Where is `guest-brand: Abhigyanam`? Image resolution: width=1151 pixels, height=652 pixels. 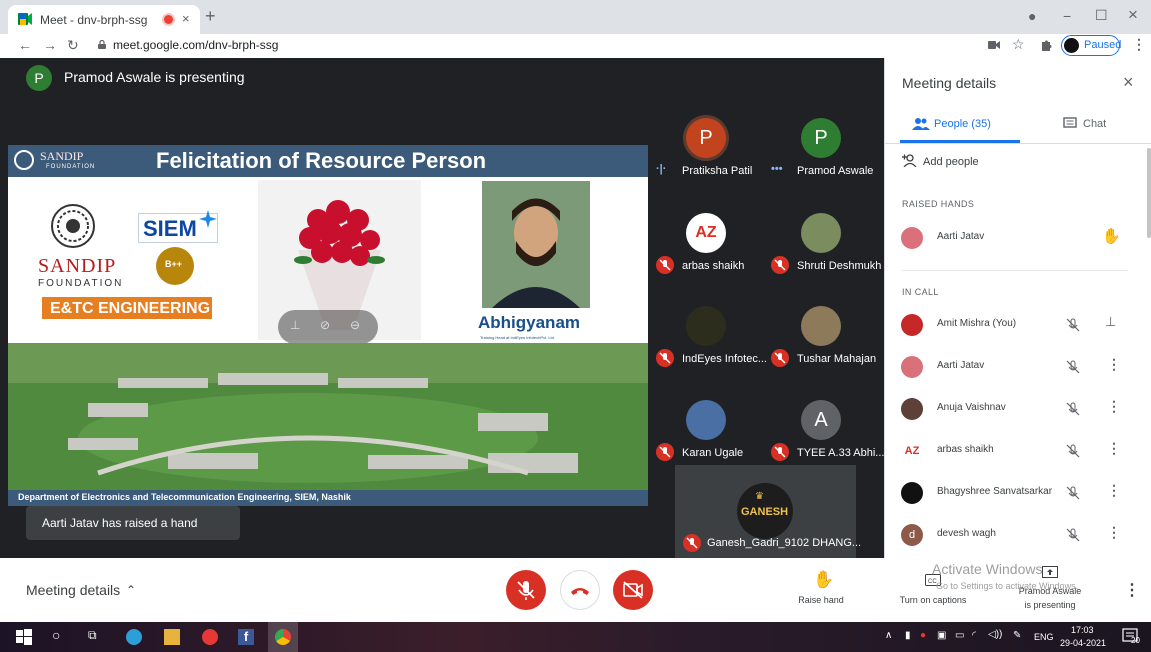 guest-brand: Abhigyanam is located at coordinates (529, 322).